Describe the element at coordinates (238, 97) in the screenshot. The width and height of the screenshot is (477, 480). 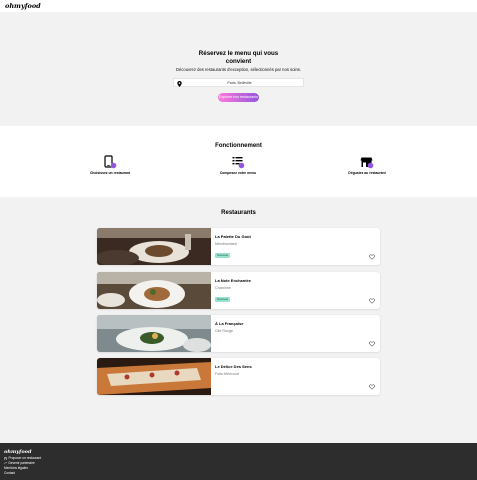
I see `explore-button: Explorer nos restaurants` at that location.